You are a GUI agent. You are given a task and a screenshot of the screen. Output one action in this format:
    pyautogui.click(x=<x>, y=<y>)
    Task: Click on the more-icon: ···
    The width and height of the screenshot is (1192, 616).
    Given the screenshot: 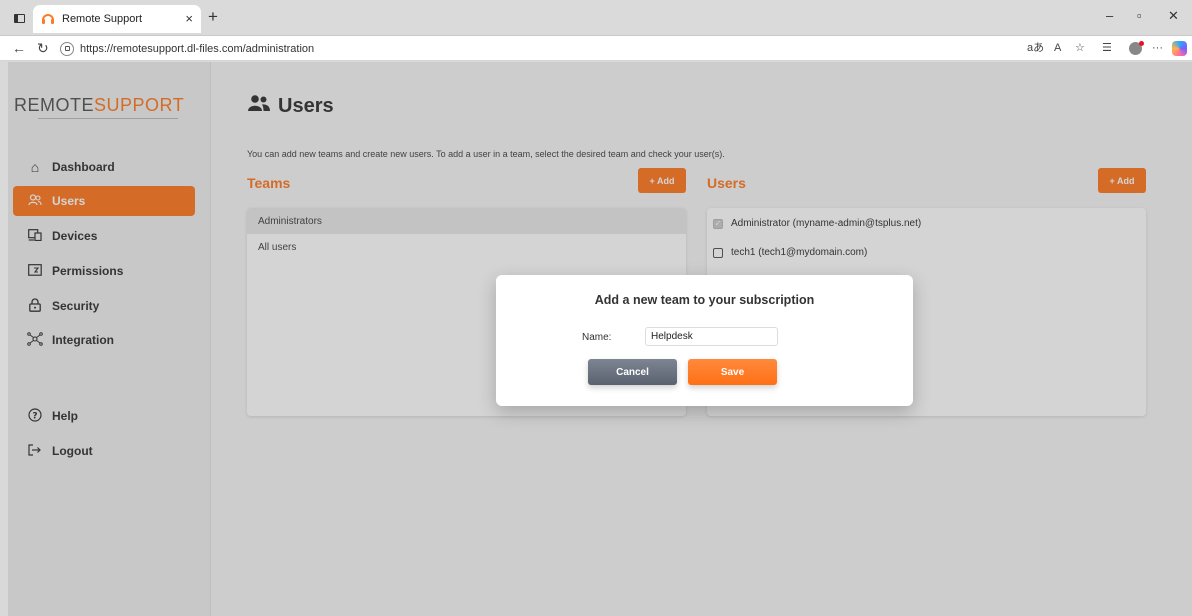 What is the action you would take?
    pyautogui.click(x=1157, y=48)
    